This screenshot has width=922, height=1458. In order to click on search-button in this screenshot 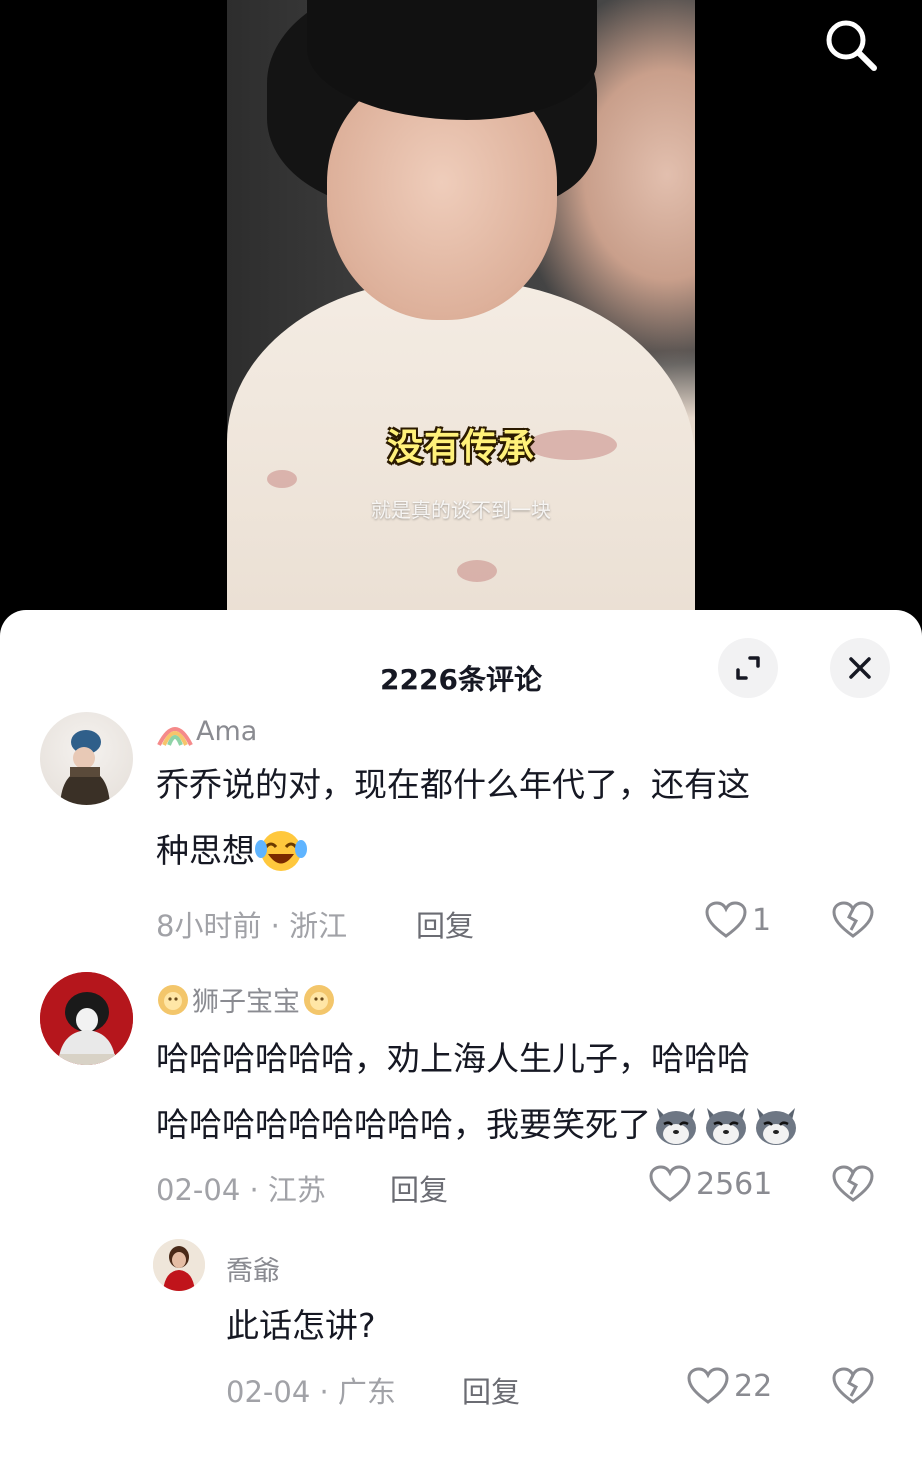, I will do `click(850, 44)`.